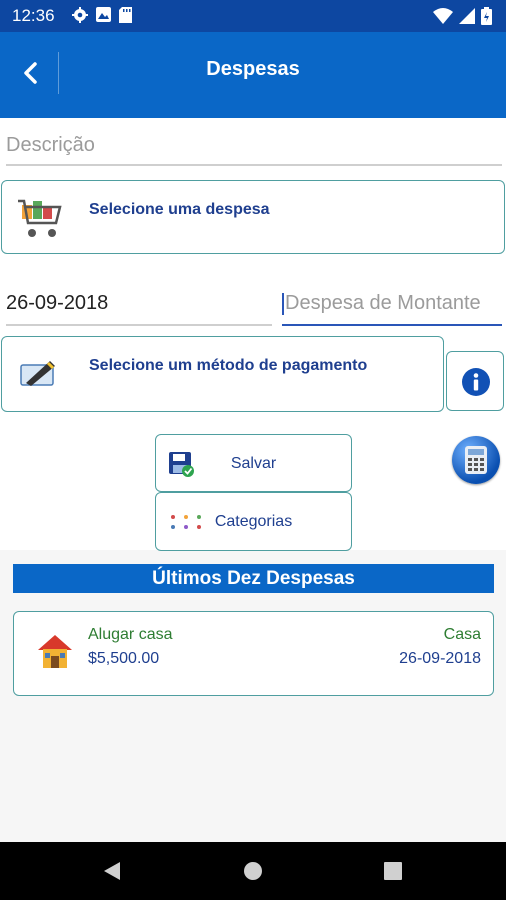 The width and height of the screenshot is (506, 900). I want to click on page-title: Despesas, so click(253, 69).